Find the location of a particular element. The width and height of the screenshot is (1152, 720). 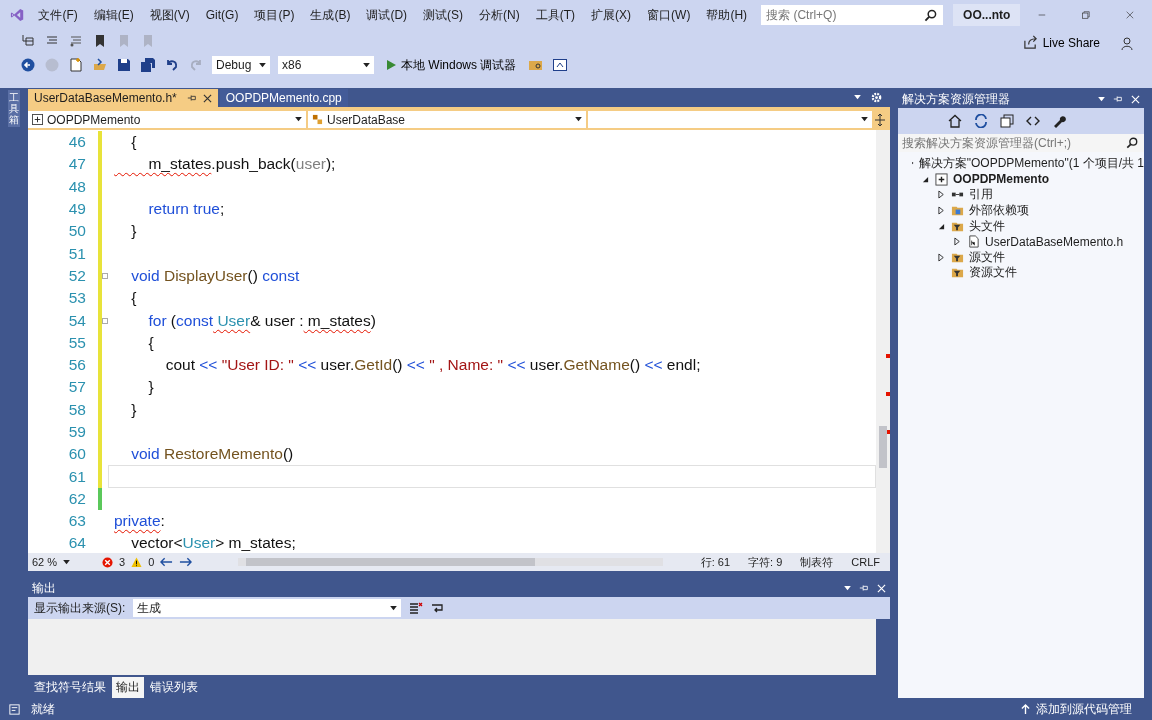

panel-tab: 查找符号结果 is located at coordinates (70, 687).